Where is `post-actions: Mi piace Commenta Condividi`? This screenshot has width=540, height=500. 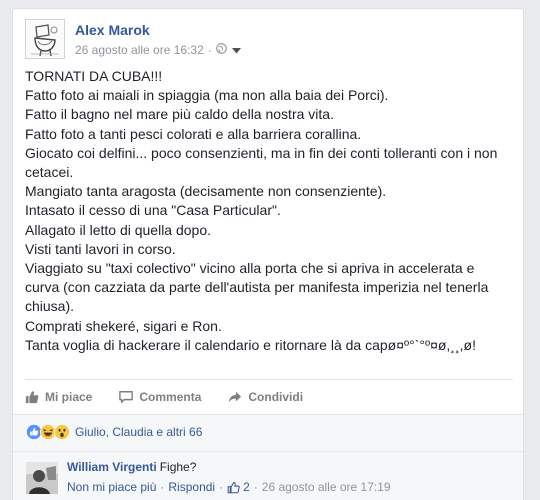 post-actions: Mi piace Commenta Condividi is located at coordinates (269, 397).